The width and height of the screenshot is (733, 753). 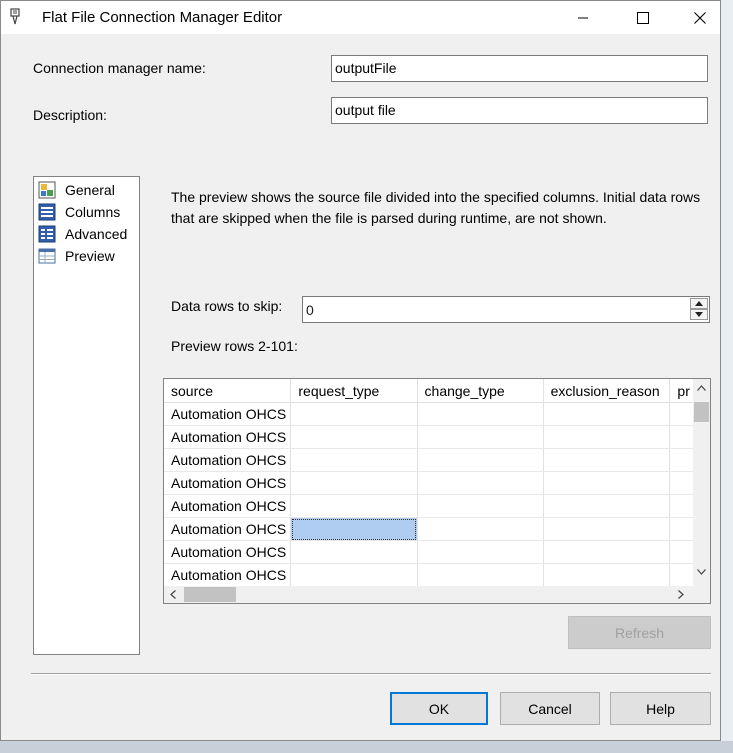 I want to click on scroll-left-icon, so click(x=173, y=594).